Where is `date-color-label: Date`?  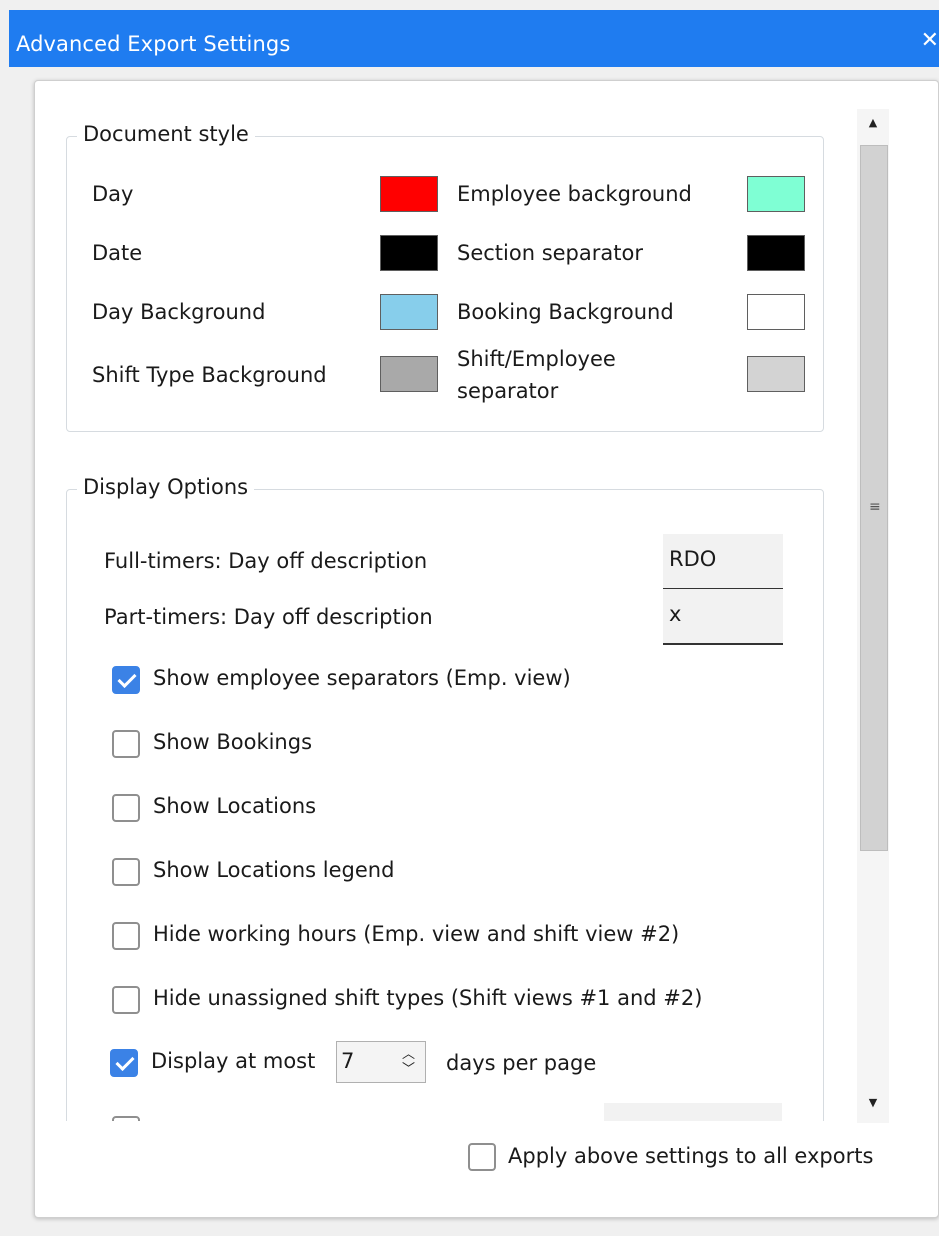 date-color-label: Date is located at coordinates (117, 253).